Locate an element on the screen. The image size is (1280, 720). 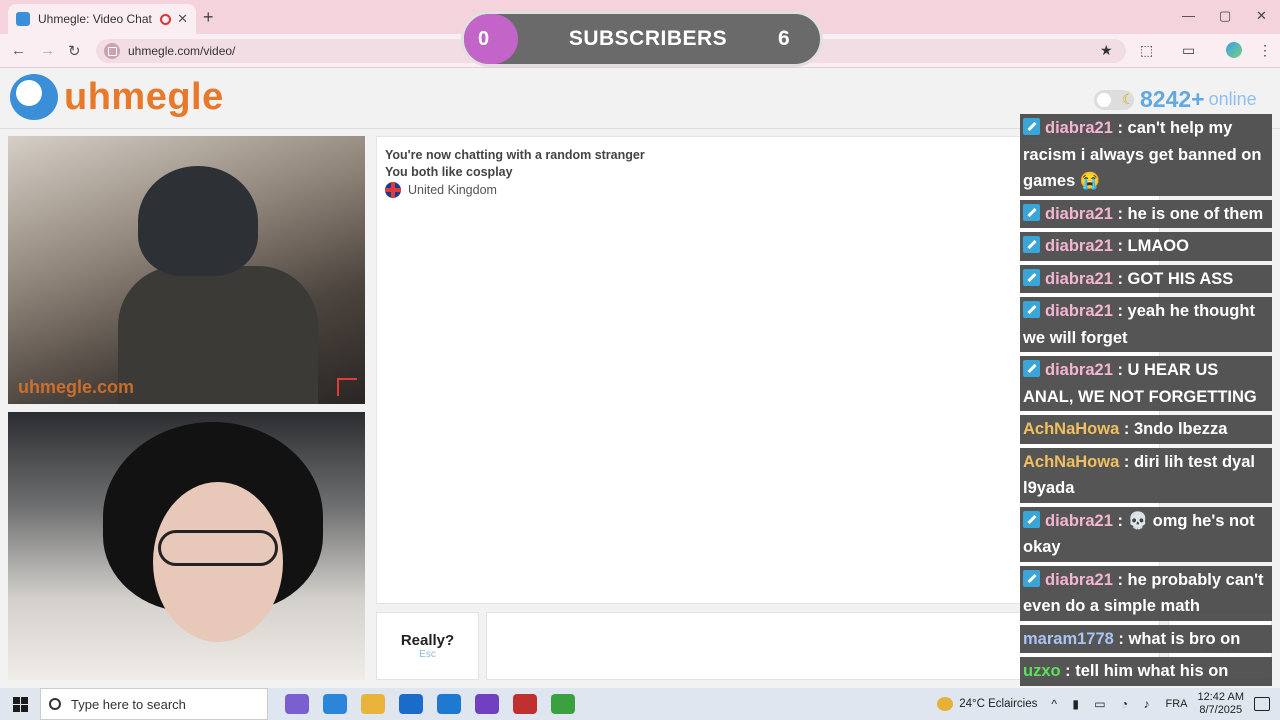
cast-icon: ▭ is located at coordinates (1188, 50).